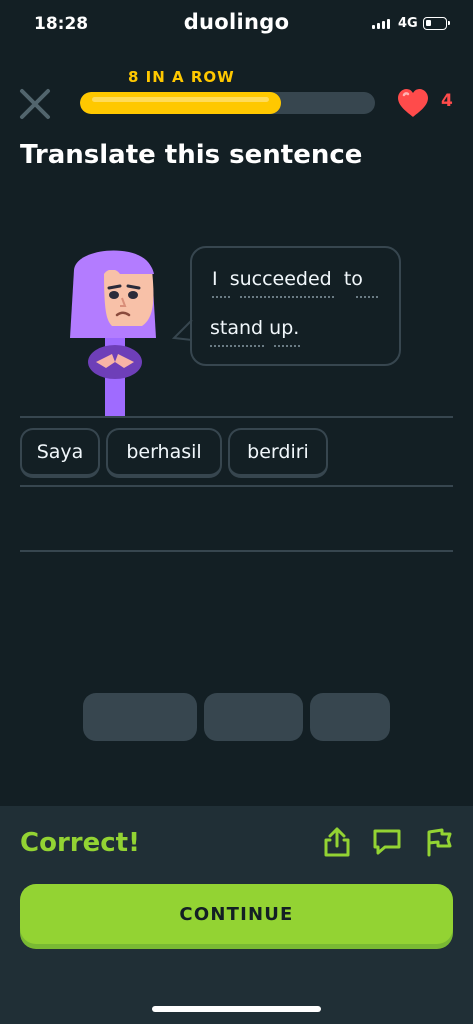 The image size is (473, 1024). What do you see at coordinates (447, 101) in the screenshot?
I see `hearts-count: 4` at bounding box center [447, 101].